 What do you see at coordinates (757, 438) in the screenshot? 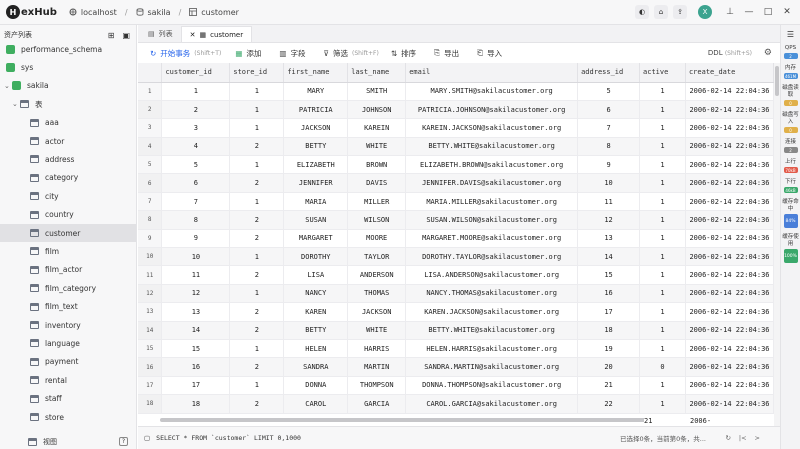
I see `next-page-icon: >` at bounding box center [757, 438].